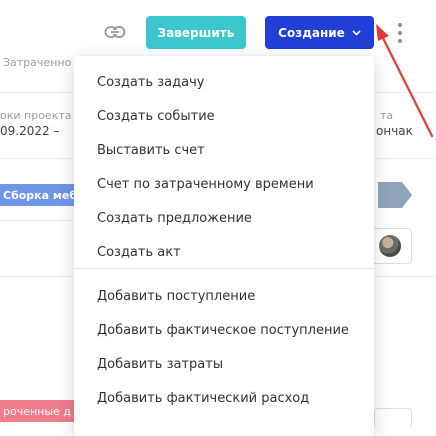 This screenshot has width=436, height=436. What do you see at coordinates (156, 116) in the screenshot?
I see `menu-item-create-event: Создать событие` at bounding box center [156, 116].